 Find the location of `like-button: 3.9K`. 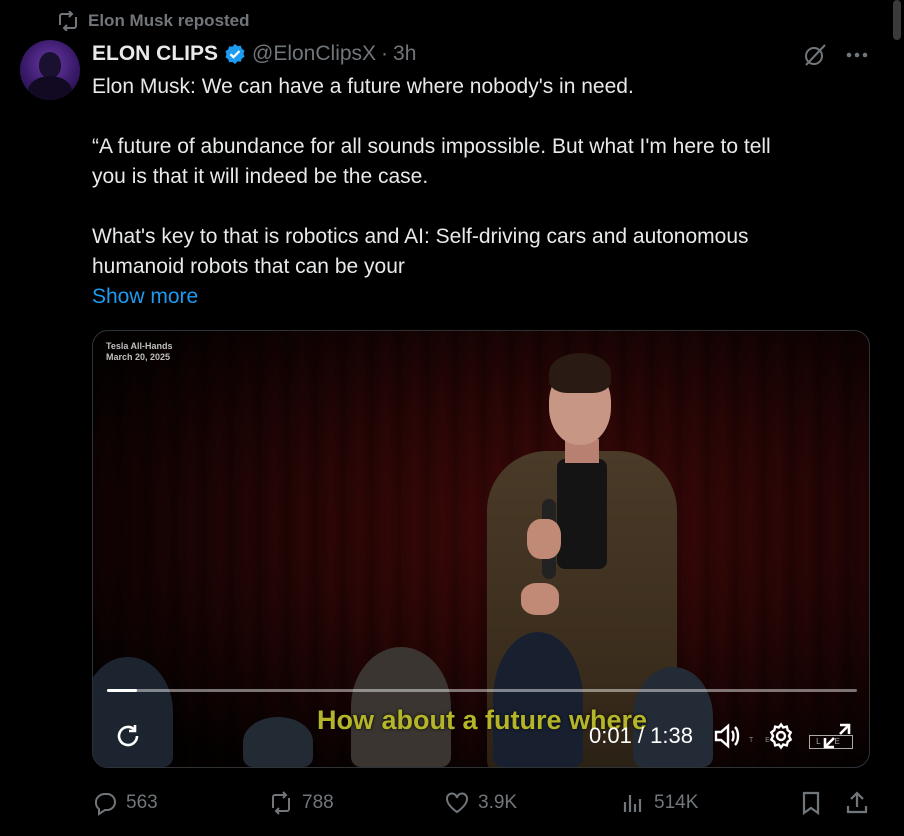

like-button: 3.9K is located at coordinates (480, 803).